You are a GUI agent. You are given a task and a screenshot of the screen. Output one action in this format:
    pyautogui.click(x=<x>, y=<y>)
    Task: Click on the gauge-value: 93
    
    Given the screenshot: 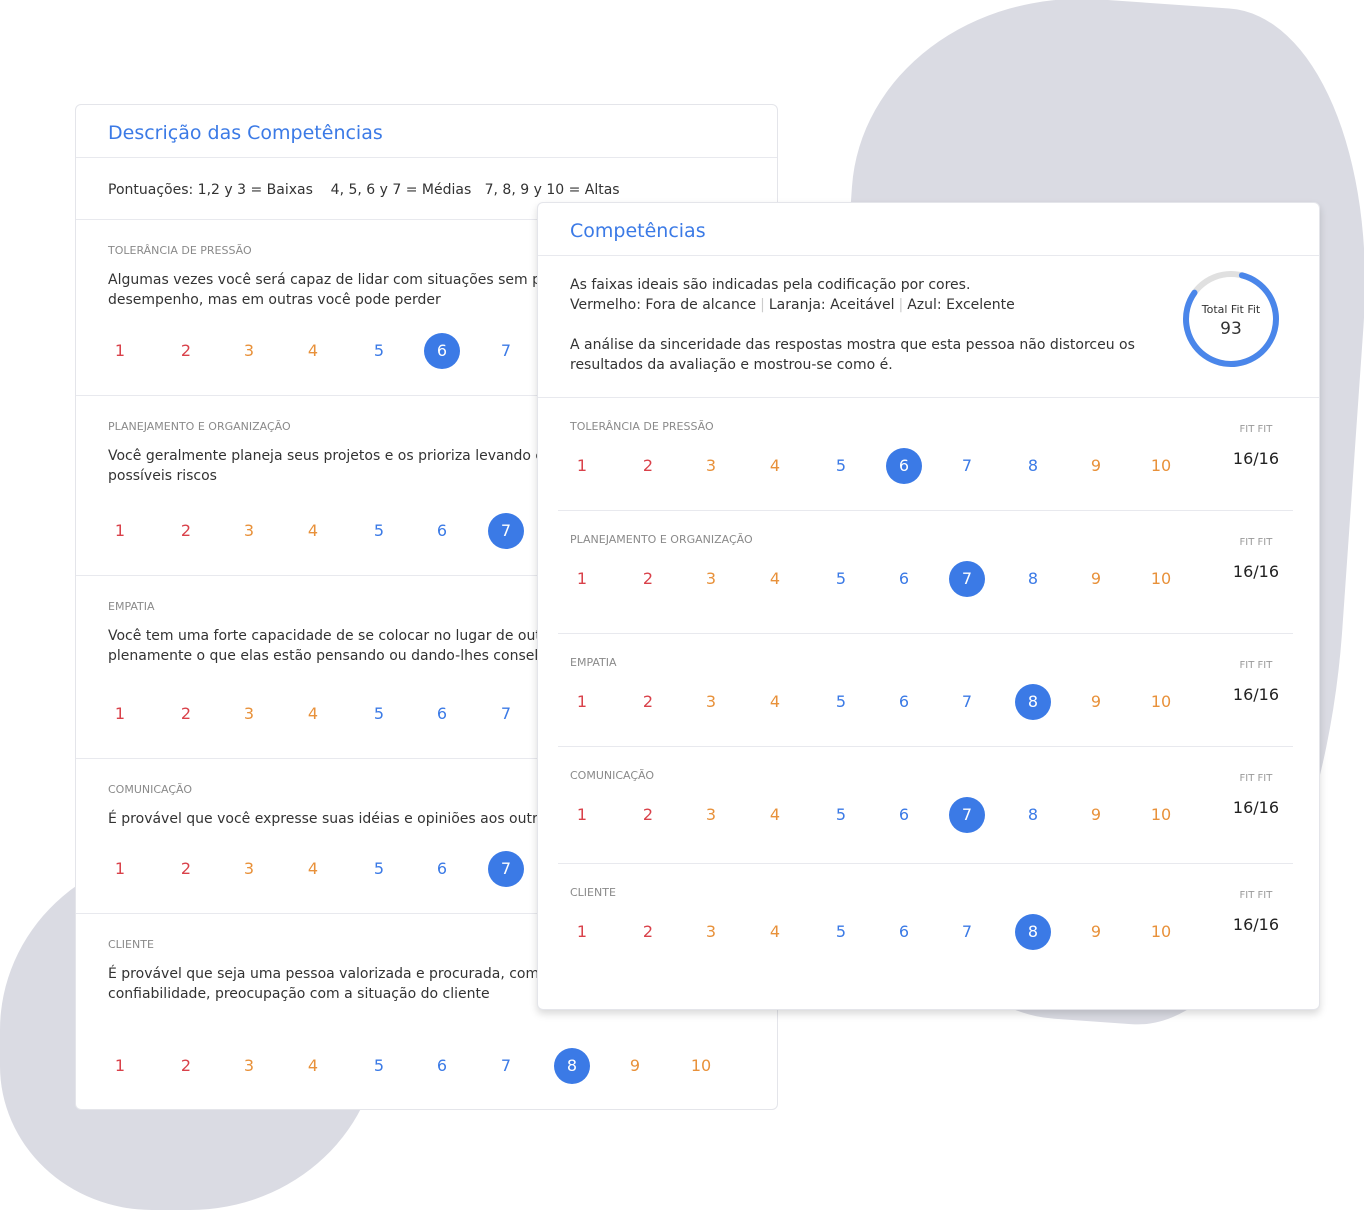 What is the action you would take?
    pyautogui.click(x=1231, y=329)
    